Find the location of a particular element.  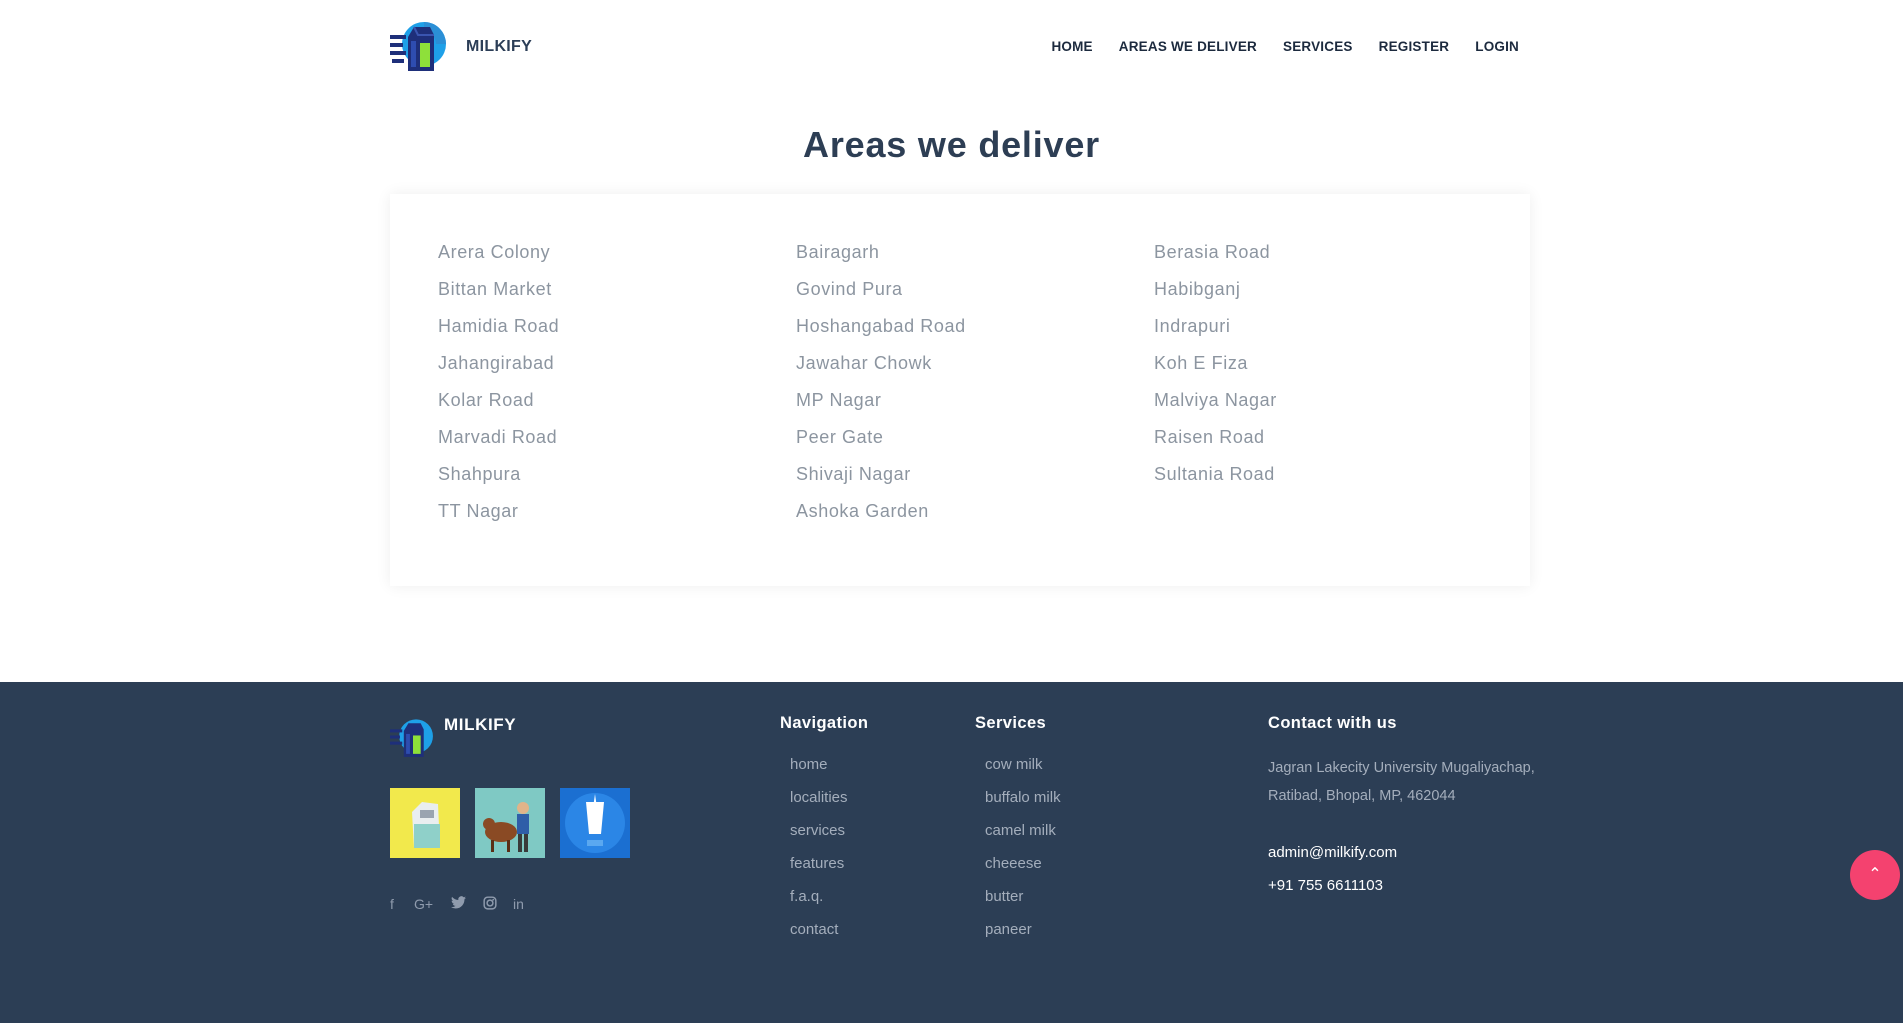

nav-areas-we-deliver: AREAS WE DELIVER is located at coordinates (1188, 46).